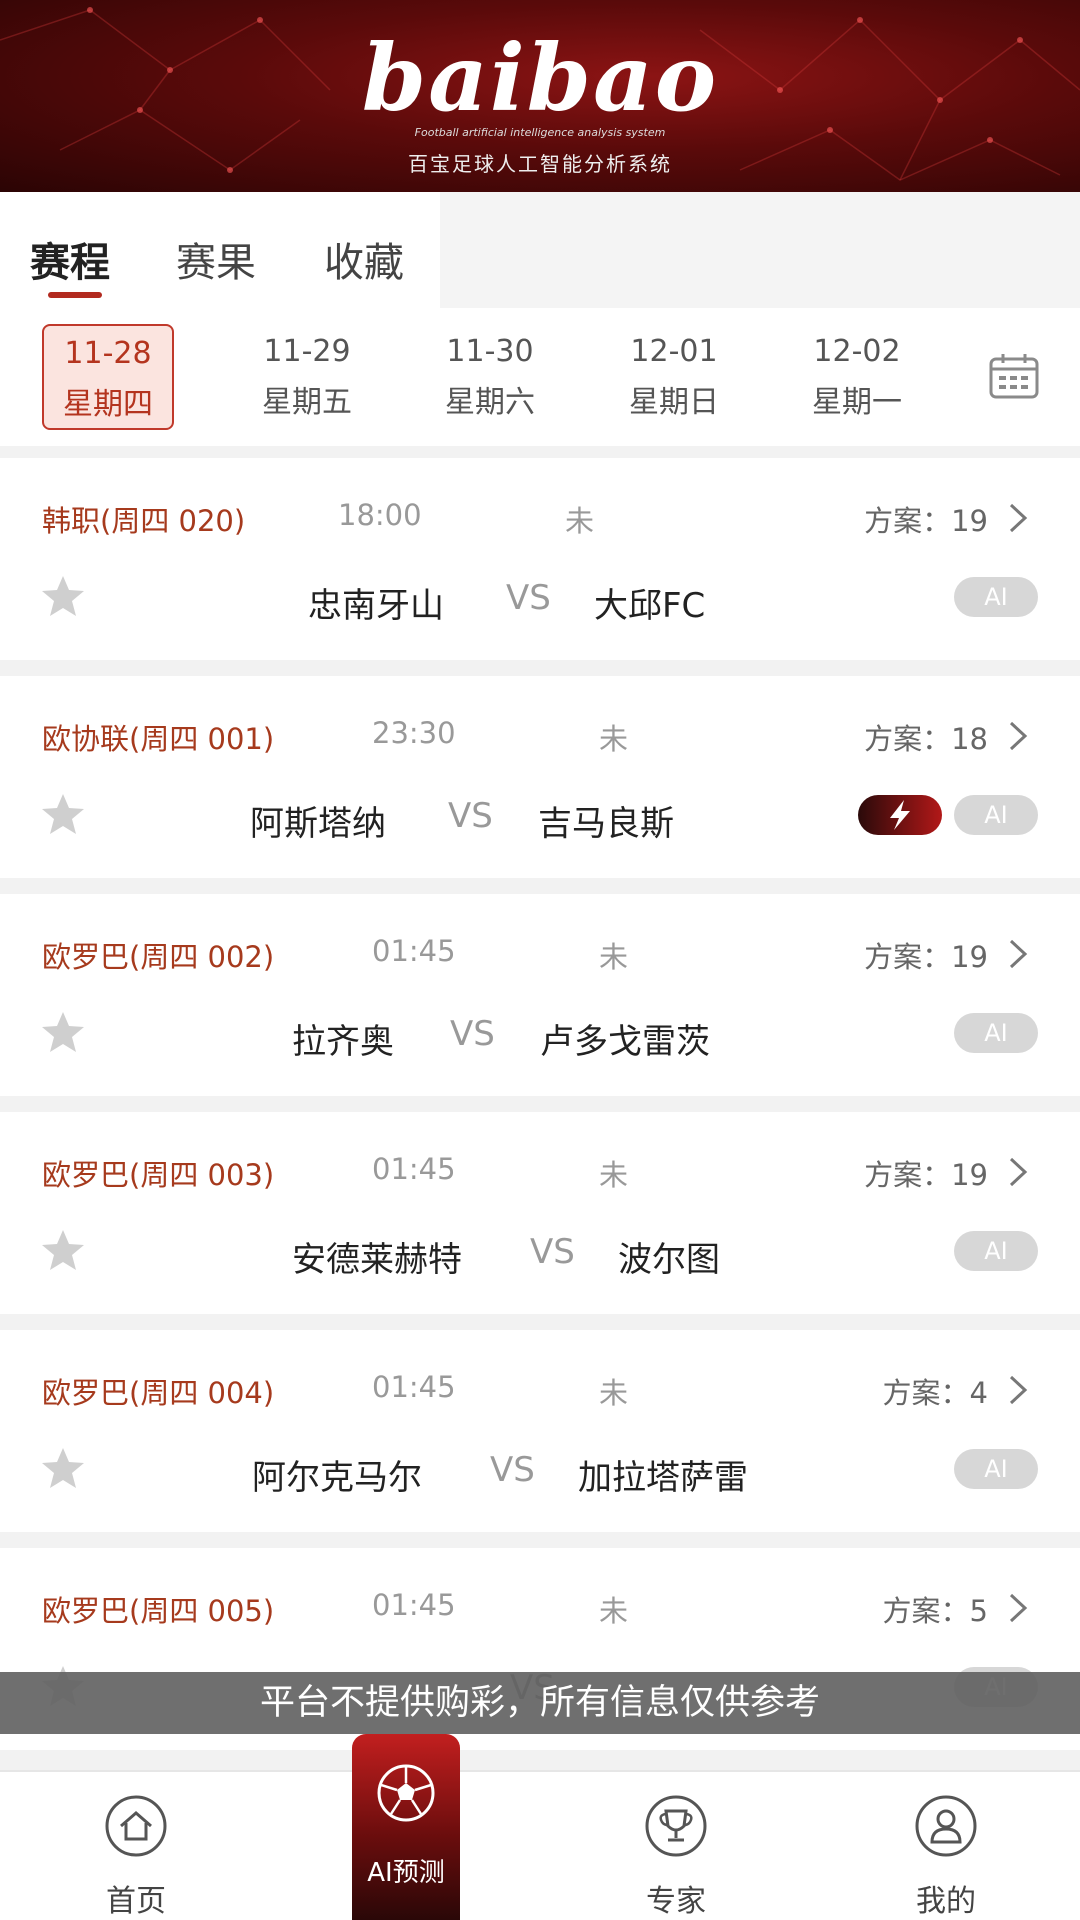 The height and width of the screenshot is (1920, 1080). I want to click on nav-ai-label: AI预测, so click(406, 1873).